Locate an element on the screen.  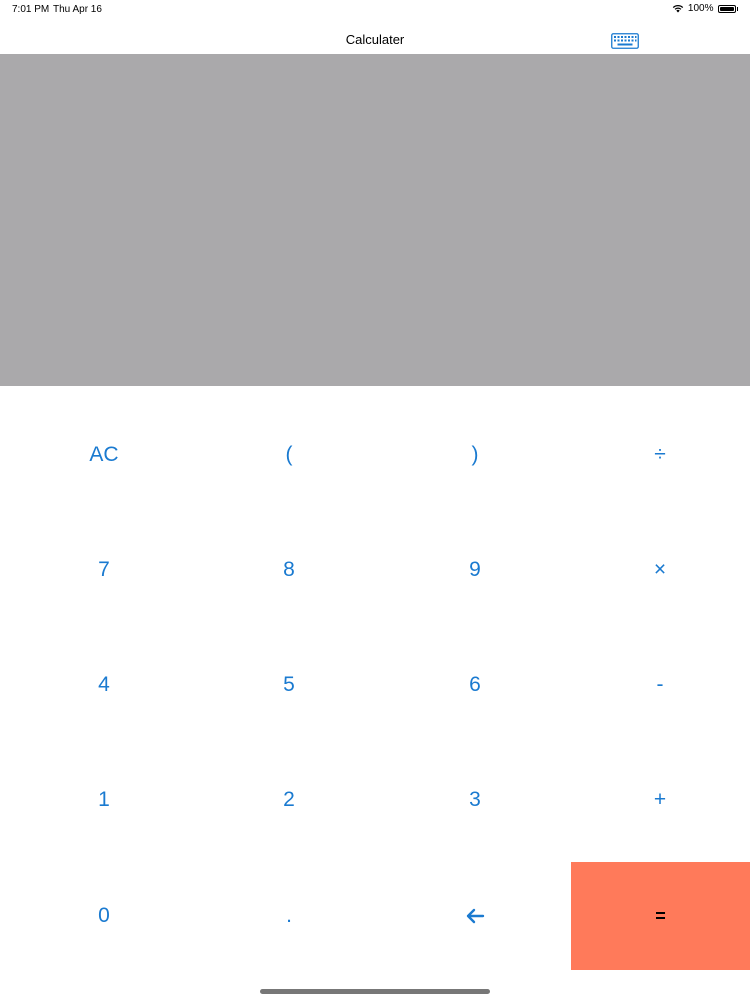
battery-cap is located at coordinates (737, 8).